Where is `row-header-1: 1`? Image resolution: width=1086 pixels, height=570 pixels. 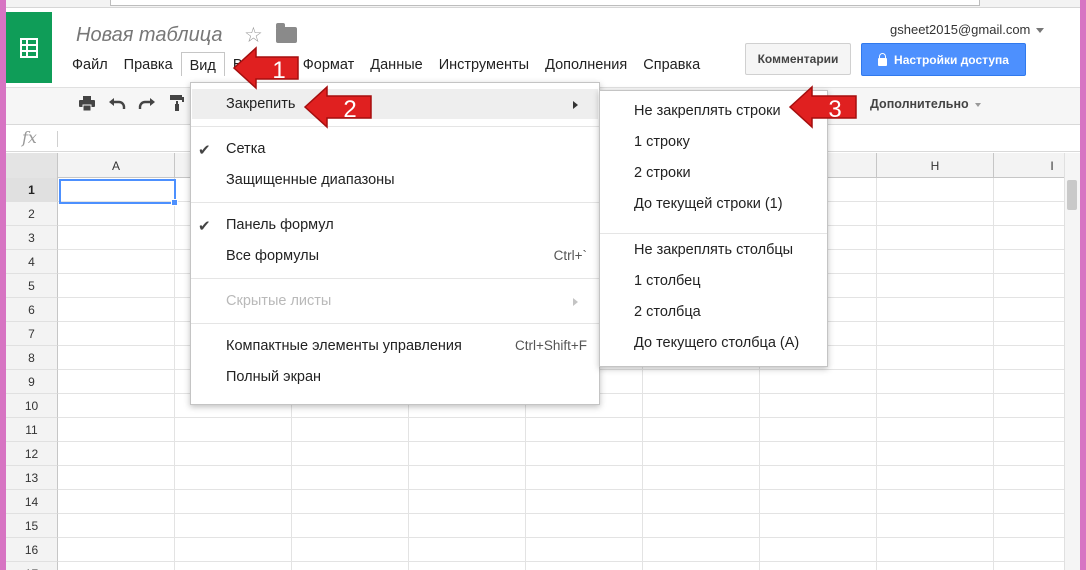
row-header-1: 1 is located at coordinates (32, 190).